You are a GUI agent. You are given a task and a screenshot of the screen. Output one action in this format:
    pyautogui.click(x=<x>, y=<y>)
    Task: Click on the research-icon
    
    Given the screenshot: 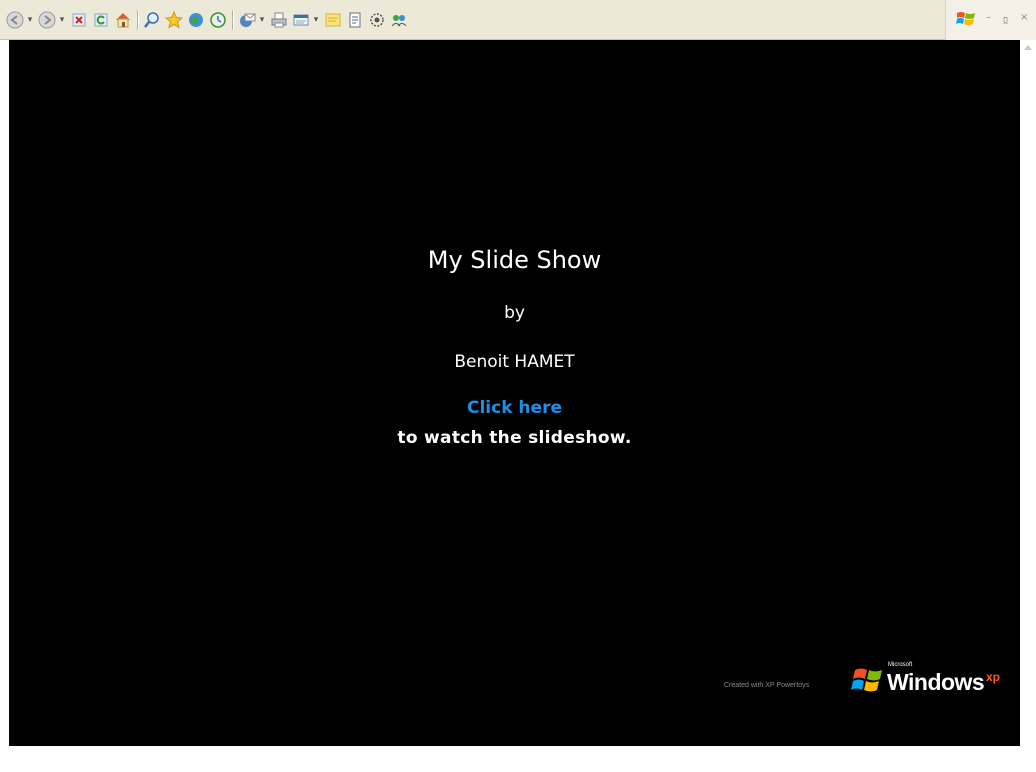 What is the action you would take?
    pyautogui.click(x=355, y=20)
    